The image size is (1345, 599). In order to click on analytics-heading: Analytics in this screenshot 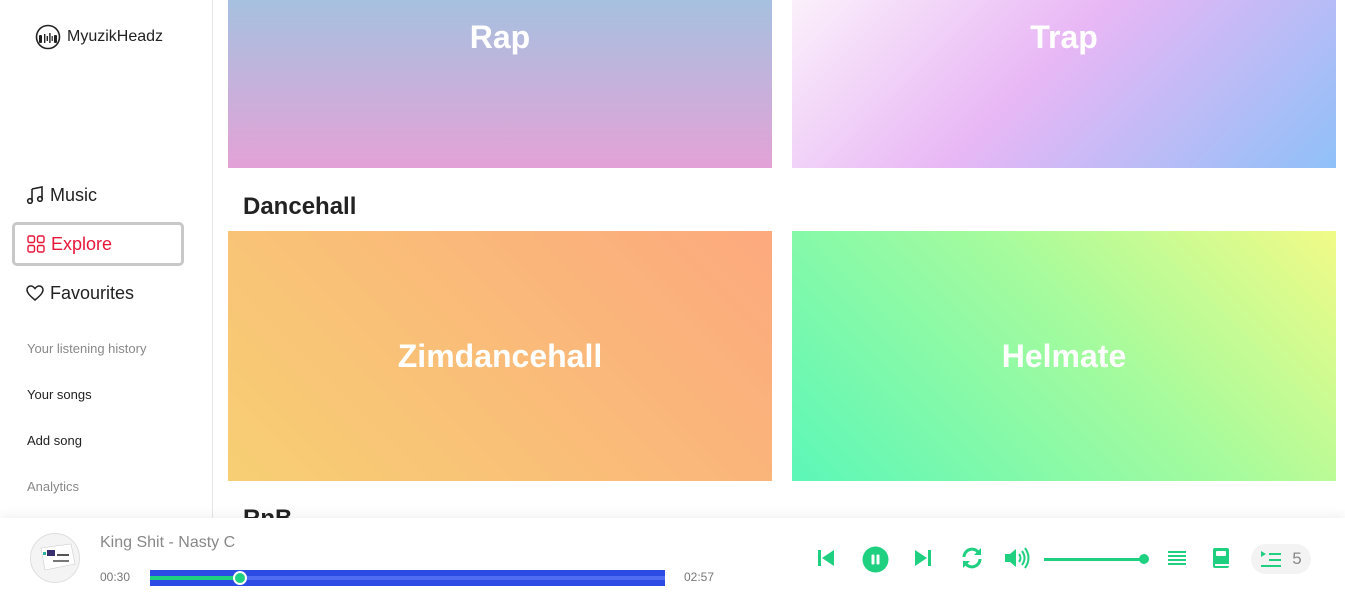, I will do `click(53, 486)`.